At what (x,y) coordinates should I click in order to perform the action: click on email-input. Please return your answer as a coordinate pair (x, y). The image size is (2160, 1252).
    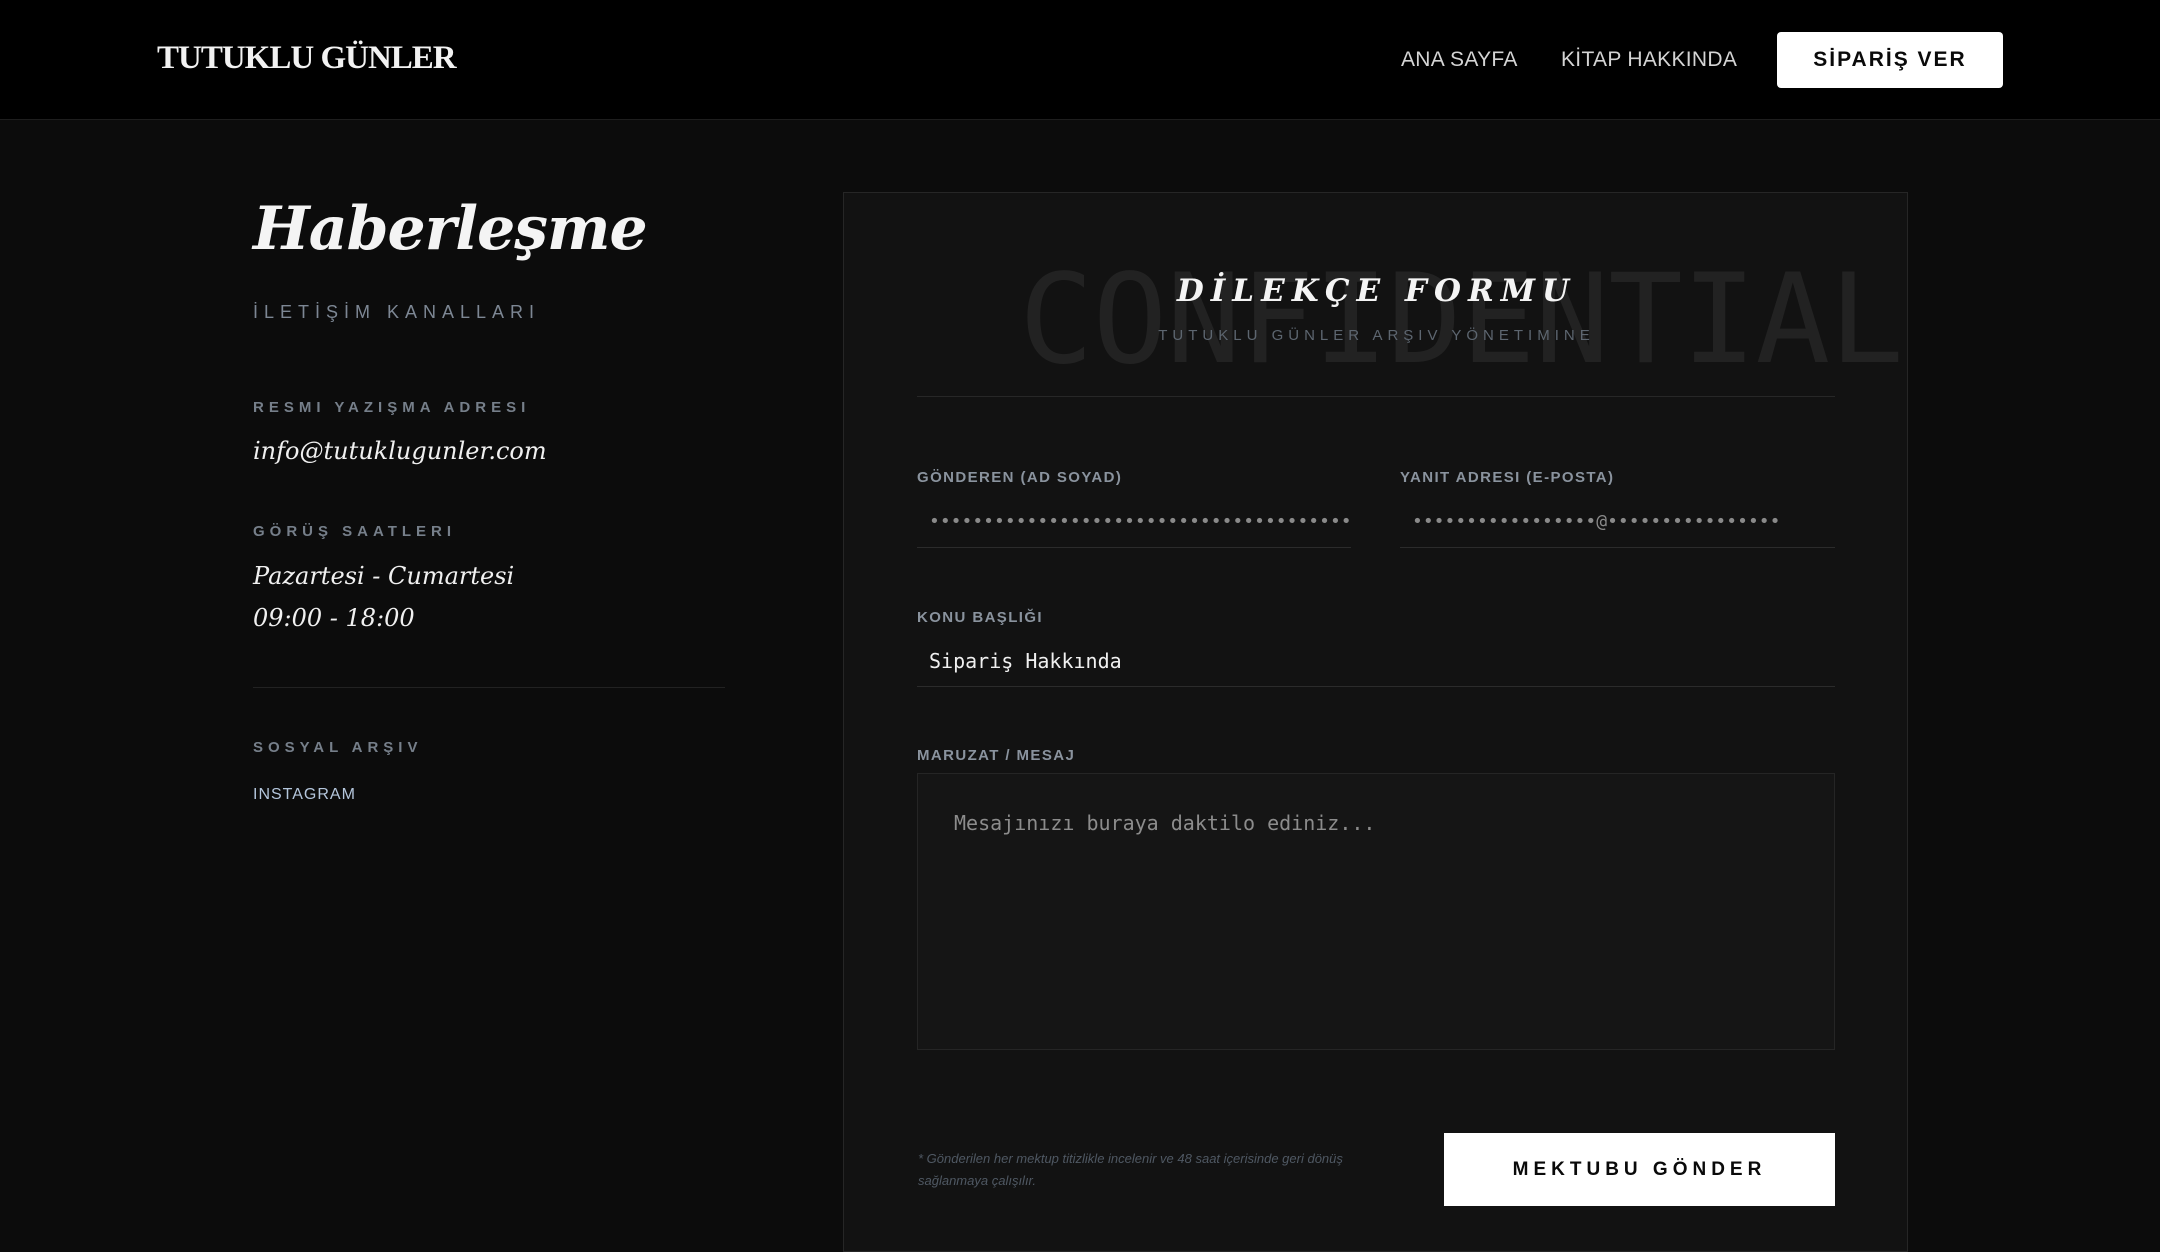
    Looking at the image, I should click on (1617, 522).